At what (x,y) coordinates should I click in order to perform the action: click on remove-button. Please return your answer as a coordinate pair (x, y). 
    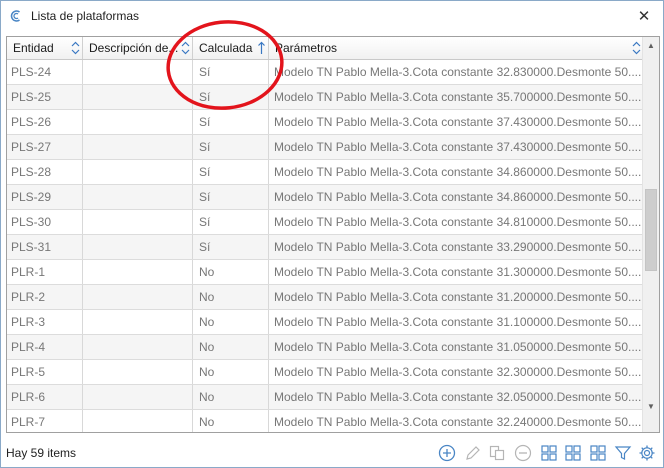
    Looking at the image, I should click on (523, 453).